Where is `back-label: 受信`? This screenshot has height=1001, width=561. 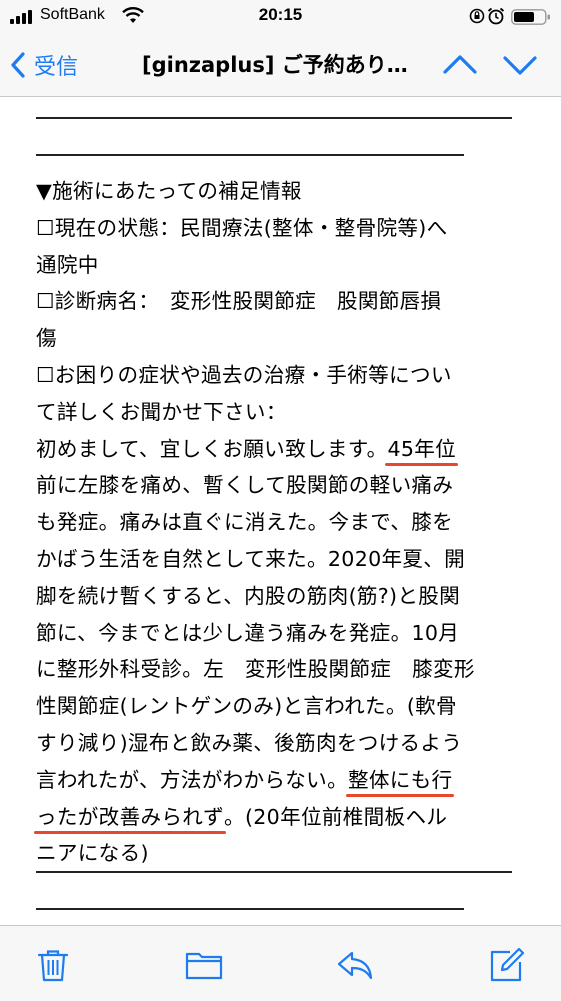 back-label: 受信 is located at coordinates (56, 67).